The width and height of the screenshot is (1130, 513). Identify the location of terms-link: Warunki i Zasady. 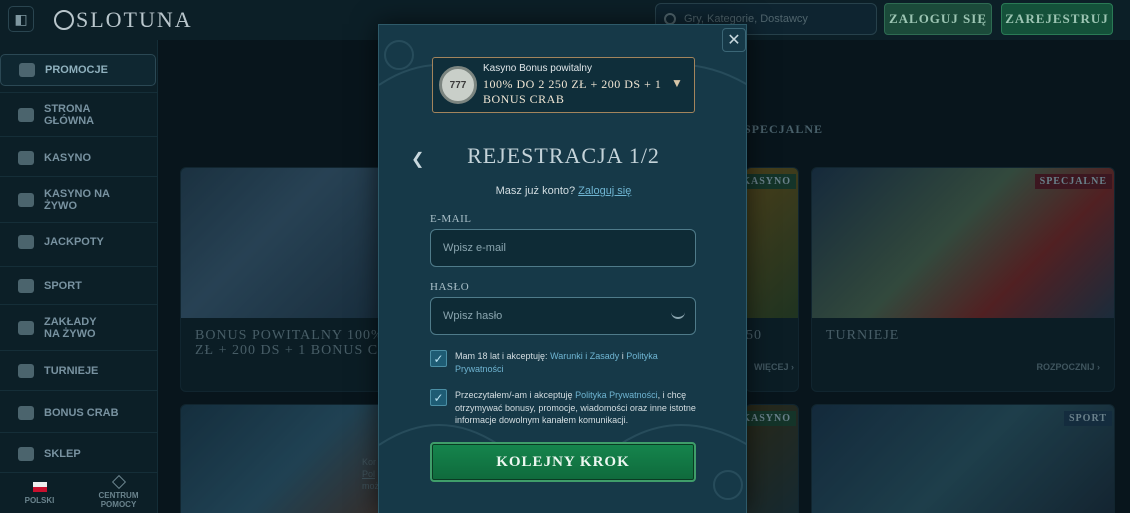
(584, 356).